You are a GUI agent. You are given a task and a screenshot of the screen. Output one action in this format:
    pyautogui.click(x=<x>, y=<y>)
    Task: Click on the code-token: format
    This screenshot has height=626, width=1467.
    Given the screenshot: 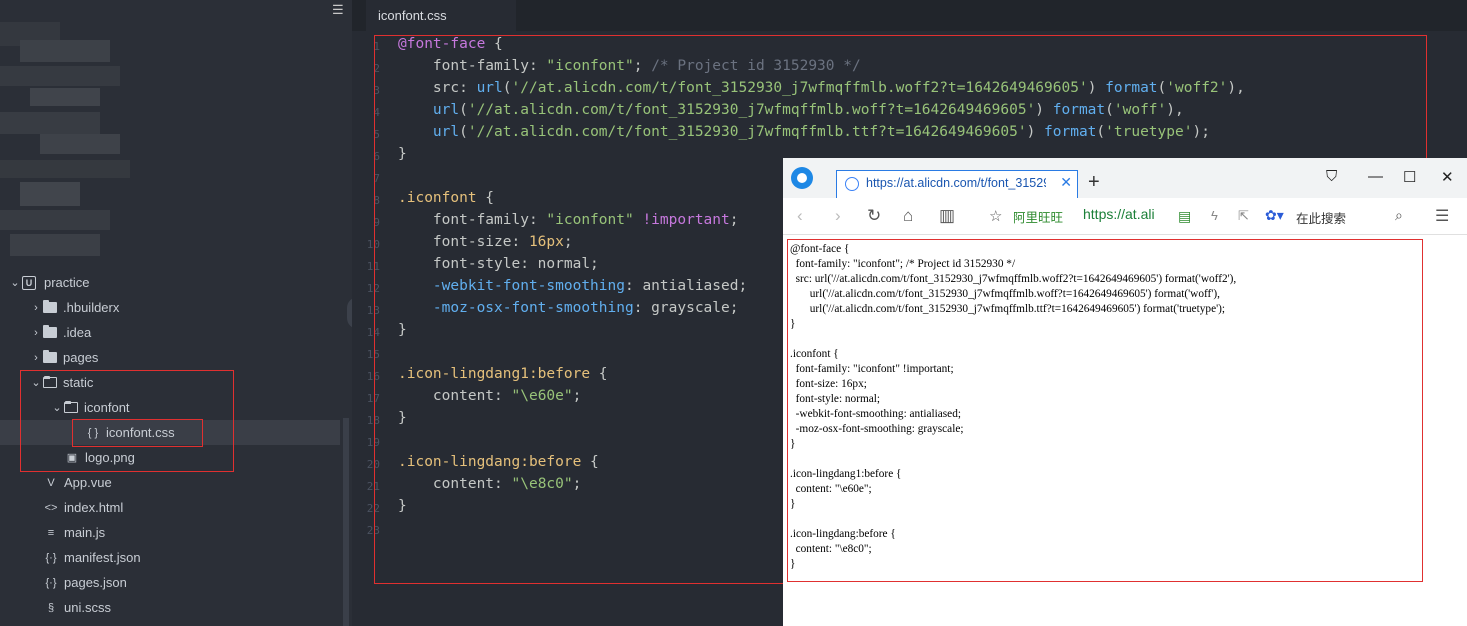 What is the action you would take?
    pyautogui.click(x=1131, y=88)
    